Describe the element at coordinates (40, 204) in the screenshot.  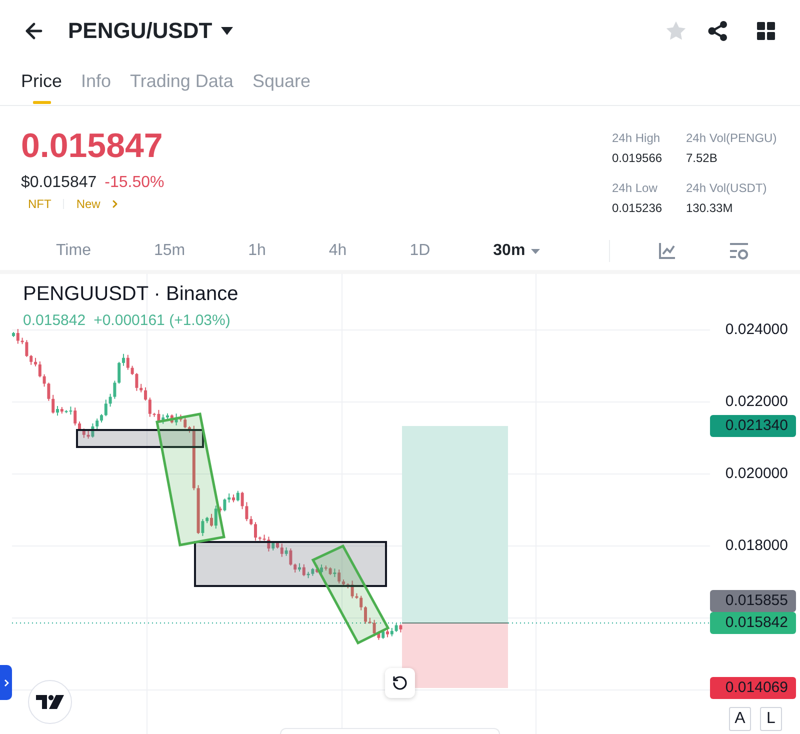
I see `tag-link: NFT` at that location.